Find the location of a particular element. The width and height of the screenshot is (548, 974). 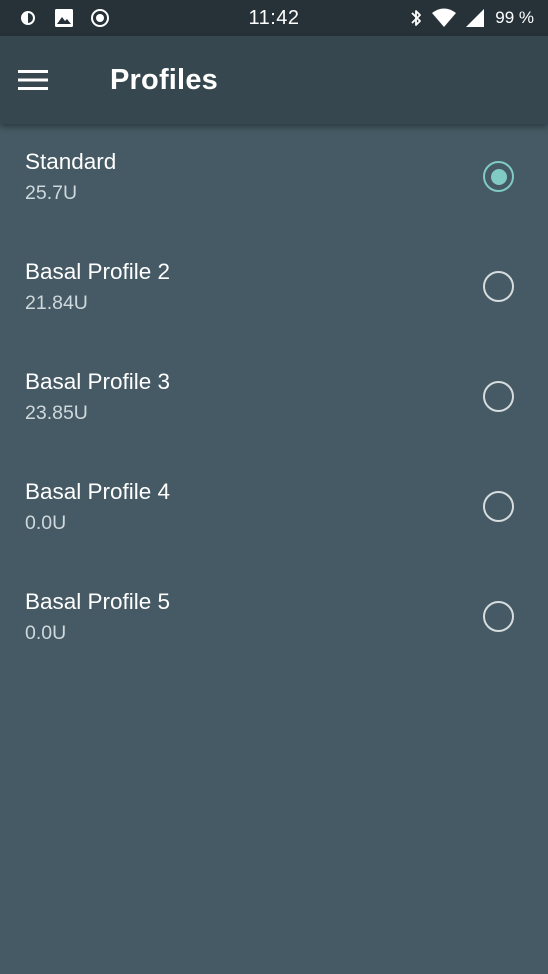

status-bar: 11:42 99 % is located at coordinates (274, 18).